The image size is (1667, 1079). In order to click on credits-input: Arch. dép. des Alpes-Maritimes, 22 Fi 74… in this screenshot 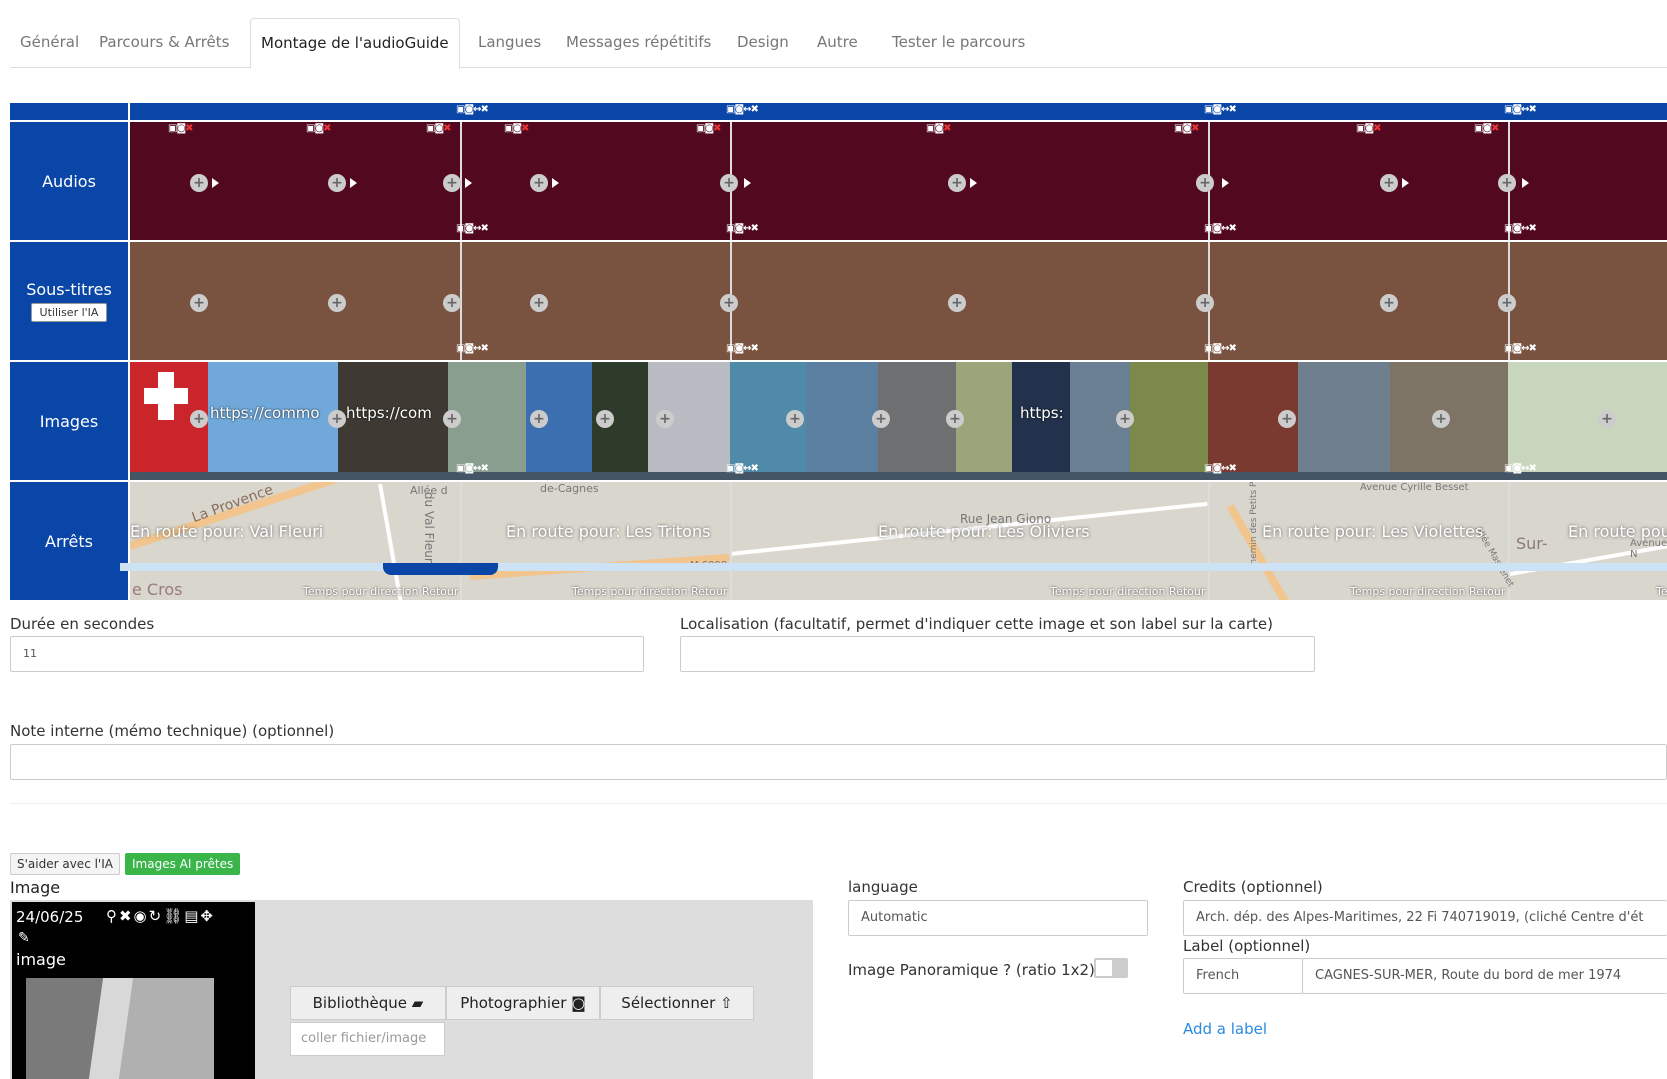, I will do `click(1425, 918)`.